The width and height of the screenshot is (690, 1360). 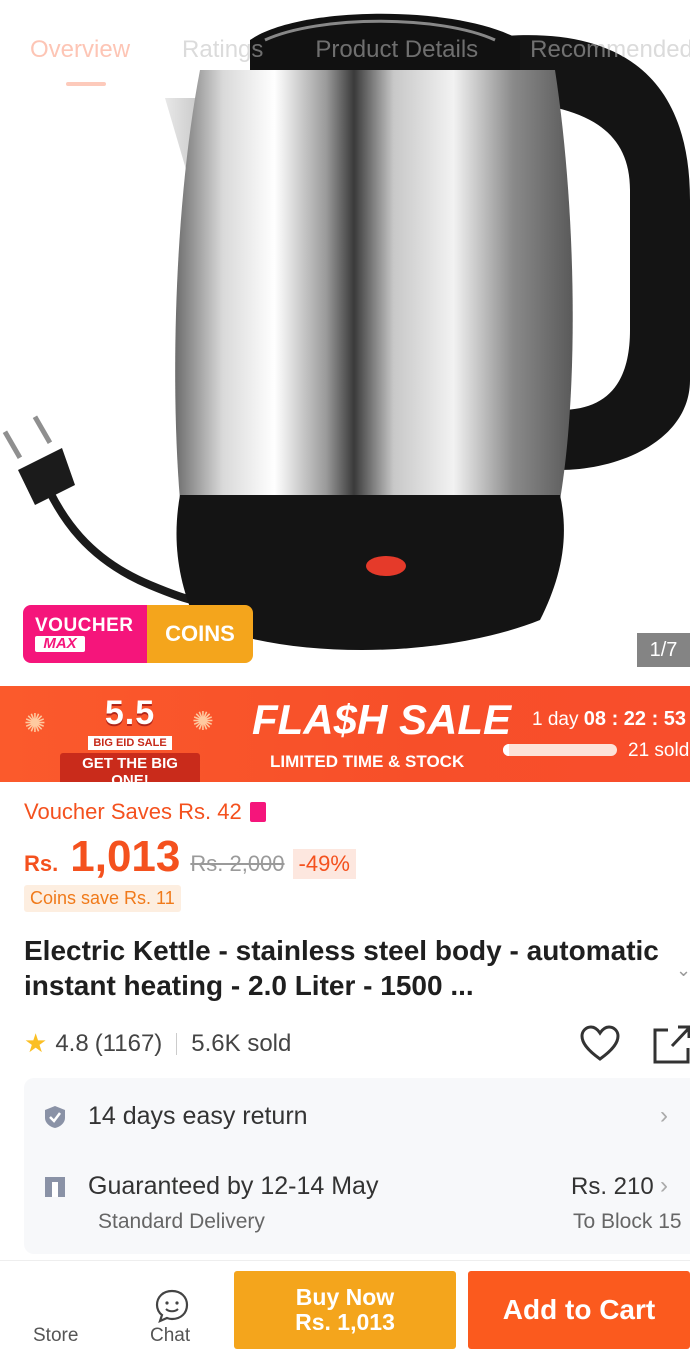 I want to click on buy-now-price: Rs. 1,013, so click(x=345, y=1322).